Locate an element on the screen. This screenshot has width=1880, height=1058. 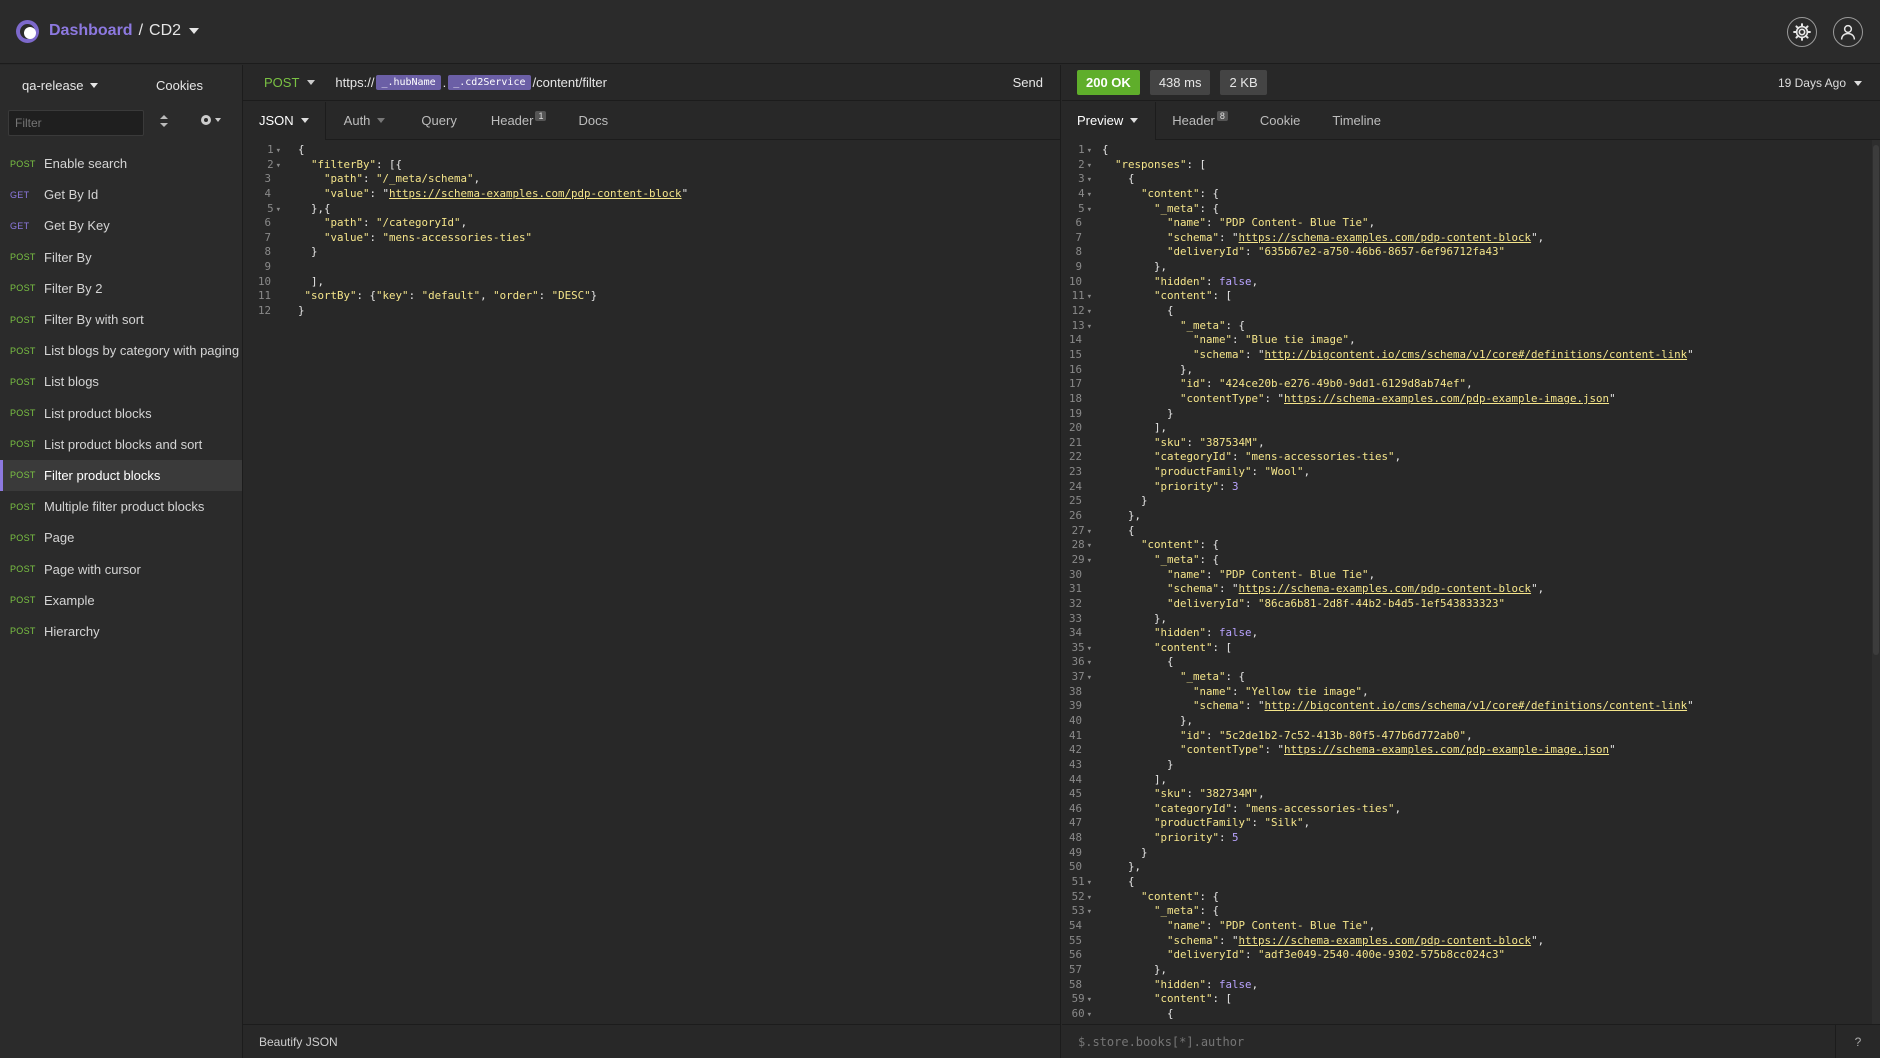
code-line: ], is located at coordinates (1135, 428).